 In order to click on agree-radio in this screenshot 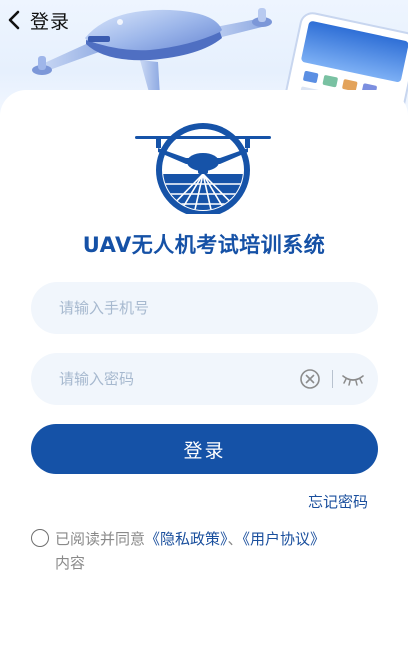, I will do `click(40, 538)`.